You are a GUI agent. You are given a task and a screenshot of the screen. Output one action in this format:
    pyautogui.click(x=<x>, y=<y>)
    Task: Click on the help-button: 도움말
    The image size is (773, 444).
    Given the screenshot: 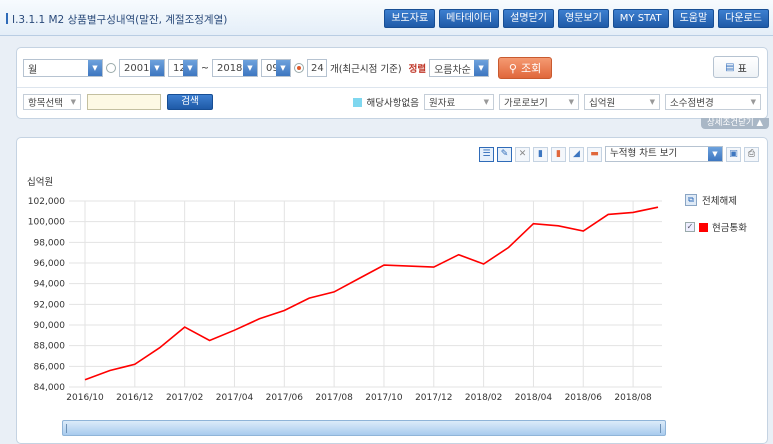 What is the action you would take?
    pyautogui.click(x=693, y=18)
    